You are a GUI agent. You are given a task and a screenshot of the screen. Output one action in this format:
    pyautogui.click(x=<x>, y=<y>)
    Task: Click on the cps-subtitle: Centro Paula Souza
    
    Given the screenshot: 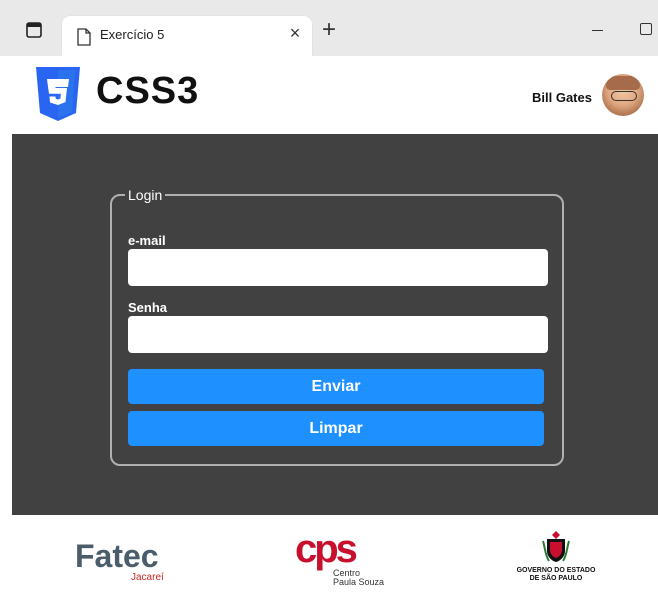 What is the action you would take?
    pyautogui.click(x=358, y=578)
    